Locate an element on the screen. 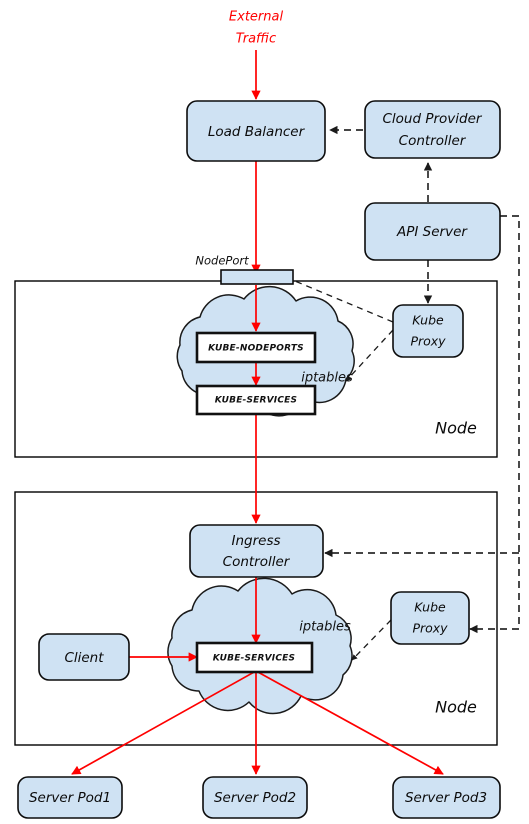  node-zone-top-label: Node is located at coordinates (456, 428).